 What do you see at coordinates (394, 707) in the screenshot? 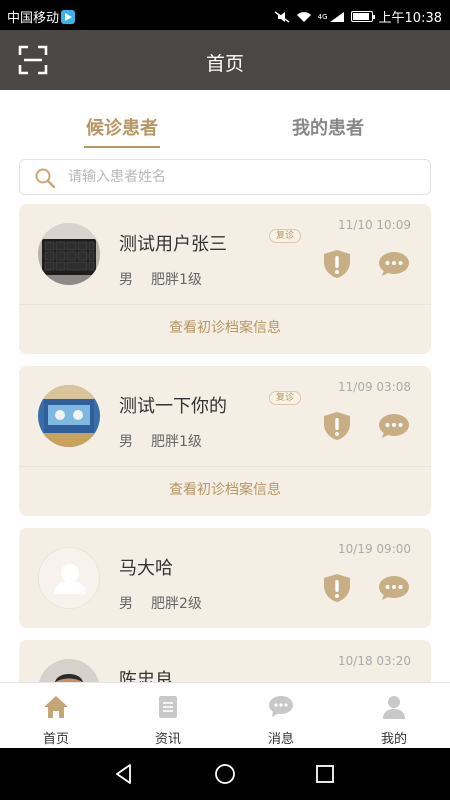
I see `profile-icon` at bounding box center [394, 707].